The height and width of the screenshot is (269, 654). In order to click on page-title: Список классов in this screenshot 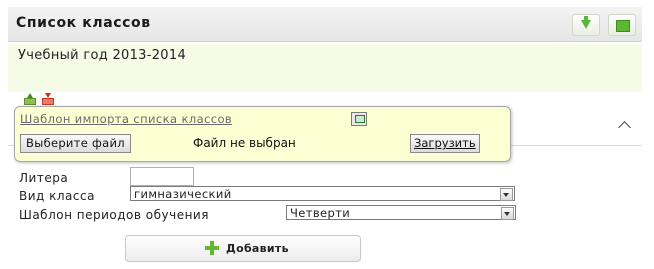, I will do `click(83, 23)`.